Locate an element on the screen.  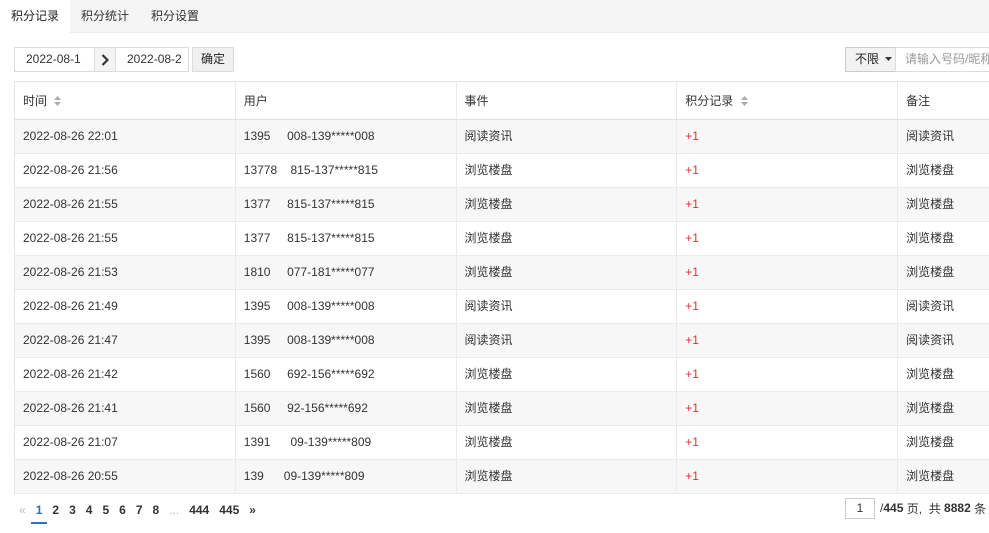
cell-user: 139 09-139*****809 is located at coordinates (346, 476).